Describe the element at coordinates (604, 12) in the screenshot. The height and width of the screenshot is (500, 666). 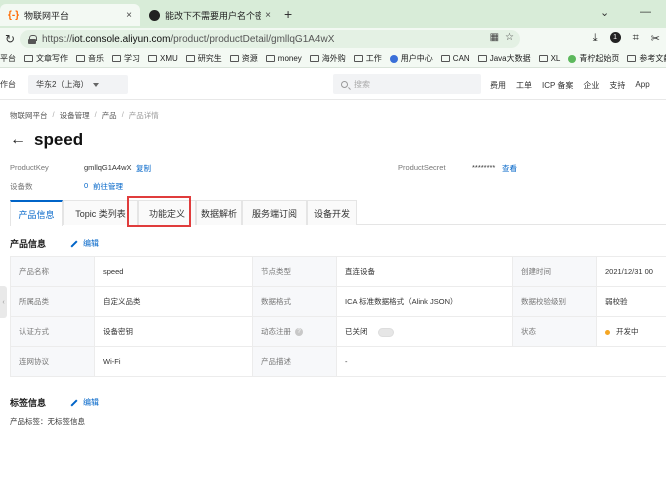
I see `chevron-down-icon: ⌄` at that location.